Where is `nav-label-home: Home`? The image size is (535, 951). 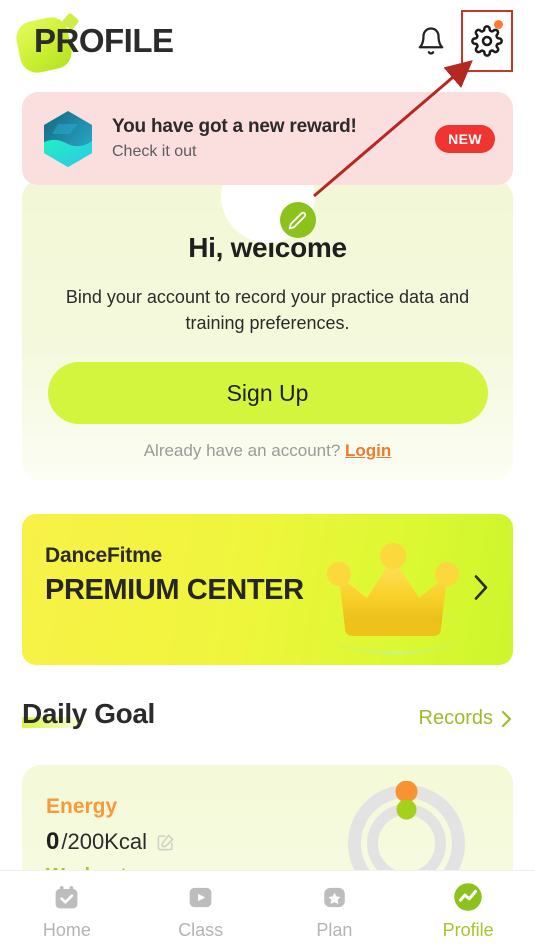
nav-label-home: Home is located at coordinates (66, 930).